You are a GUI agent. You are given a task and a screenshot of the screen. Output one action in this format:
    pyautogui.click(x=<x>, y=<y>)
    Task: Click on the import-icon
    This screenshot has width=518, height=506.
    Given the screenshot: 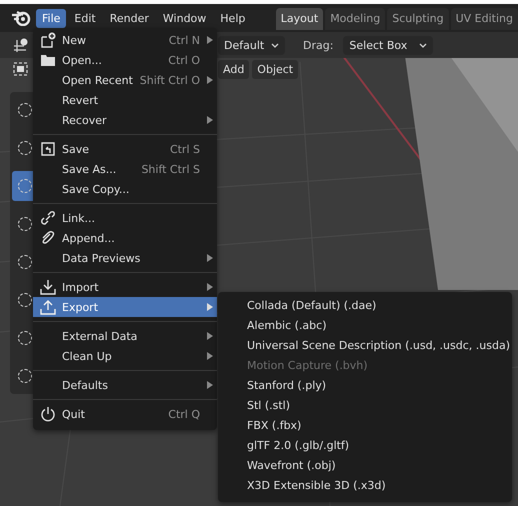 What is the action you would take?
    pyautogui.click(x=48, y=287)
    